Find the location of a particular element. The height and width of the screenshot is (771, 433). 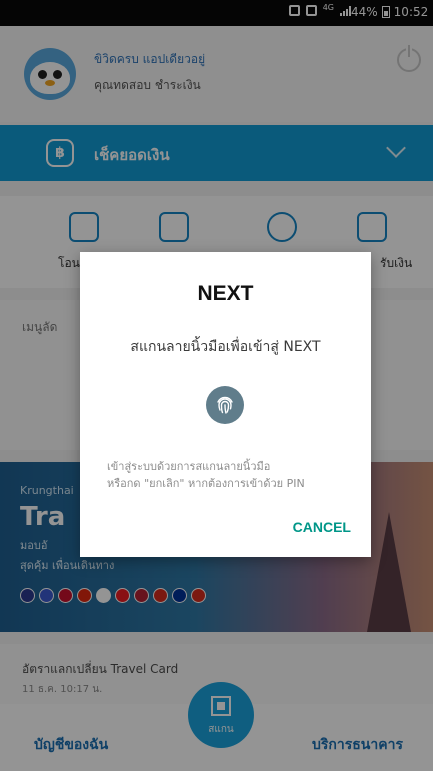

cancel-button: CANCEL is located at coordinates (322, 527).